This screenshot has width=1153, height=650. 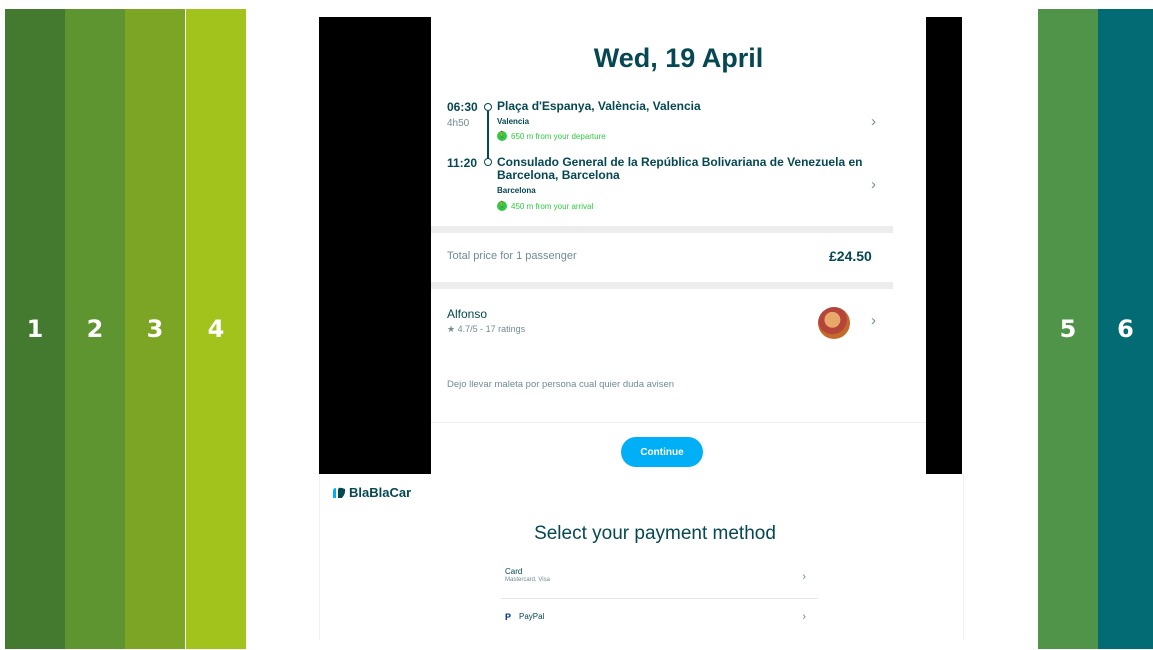 I want to click on payment-option-card: Card Mastercard, Visa ›, so click(x=659, y=579).